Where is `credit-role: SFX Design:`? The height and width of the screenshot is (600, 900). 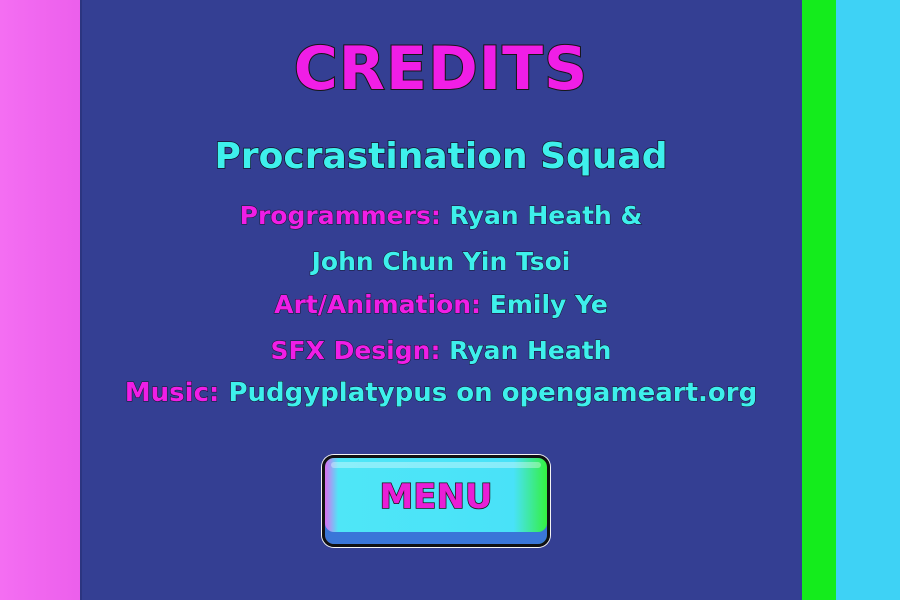 credit-role: SFX Design: is located at coordinates (355, 351).